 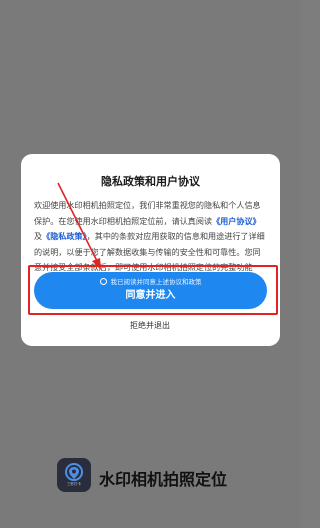 What do you see at coordinates (74, 484) in the screenshot?
I see `logo-text: 三秒打卡` at bounding box center [74, 484].